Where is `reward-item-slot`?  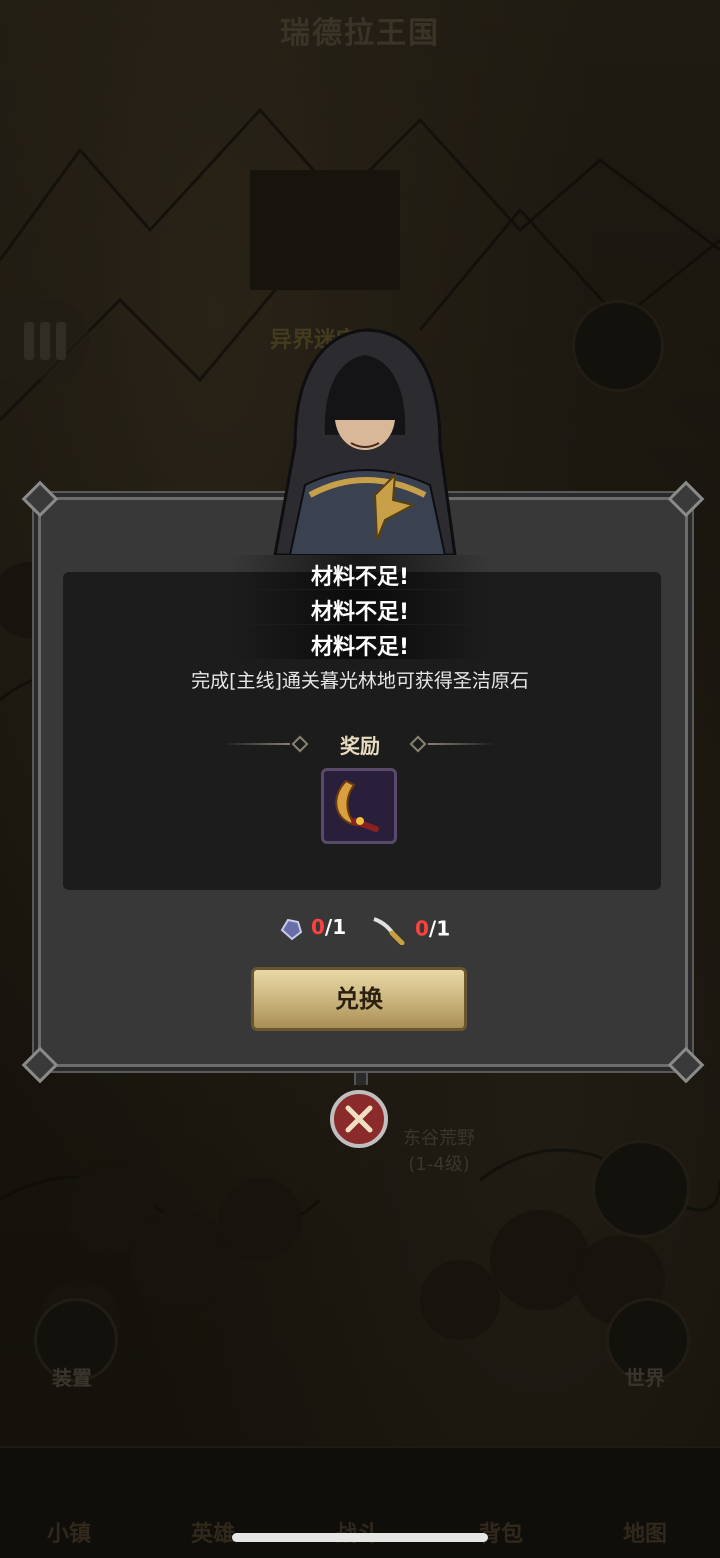
reward-item-slot is located at coordinates (359, 806).